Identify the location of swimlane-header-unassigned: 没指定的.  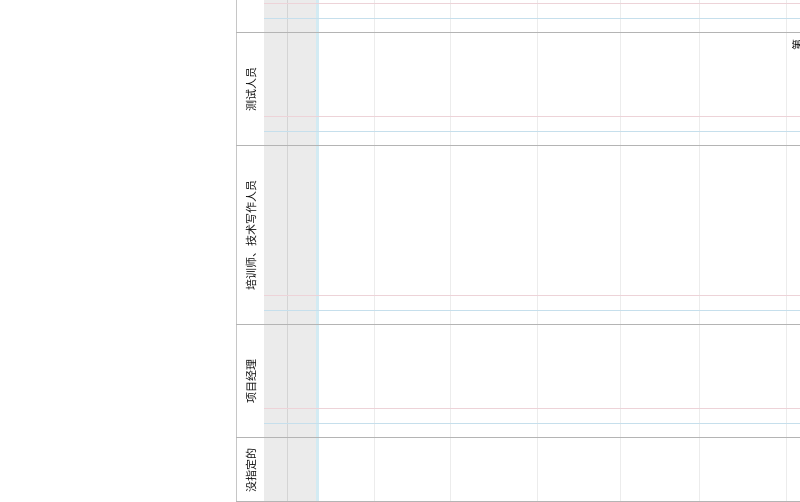
(250, 470).